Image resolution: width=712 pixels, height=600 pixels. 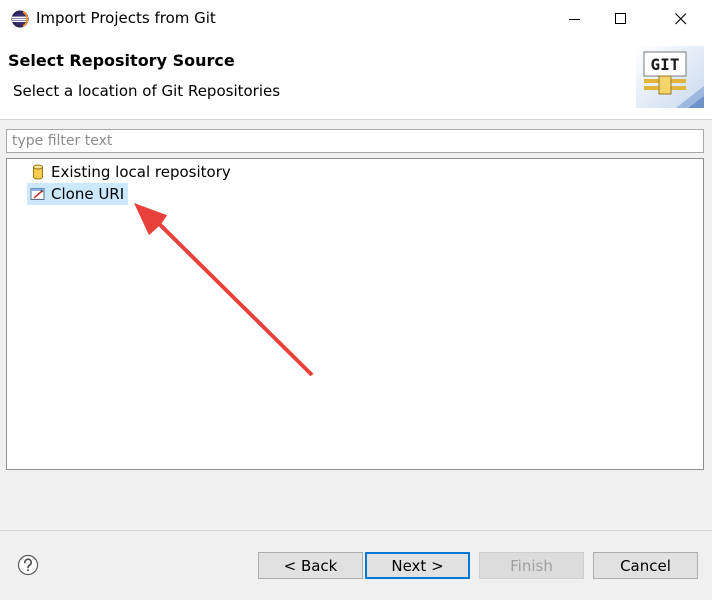 I want to click on maximize-icon, so click(x=620, y=18).